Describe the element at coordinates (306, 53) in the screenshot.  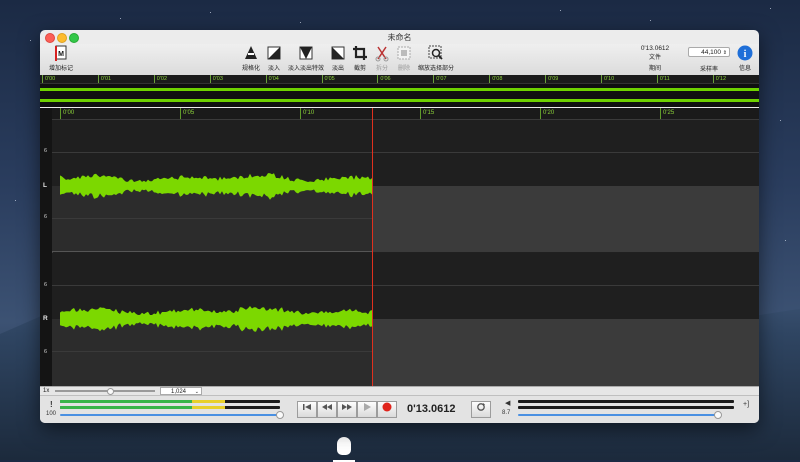
I see `fade-in-out-icon` at that location.